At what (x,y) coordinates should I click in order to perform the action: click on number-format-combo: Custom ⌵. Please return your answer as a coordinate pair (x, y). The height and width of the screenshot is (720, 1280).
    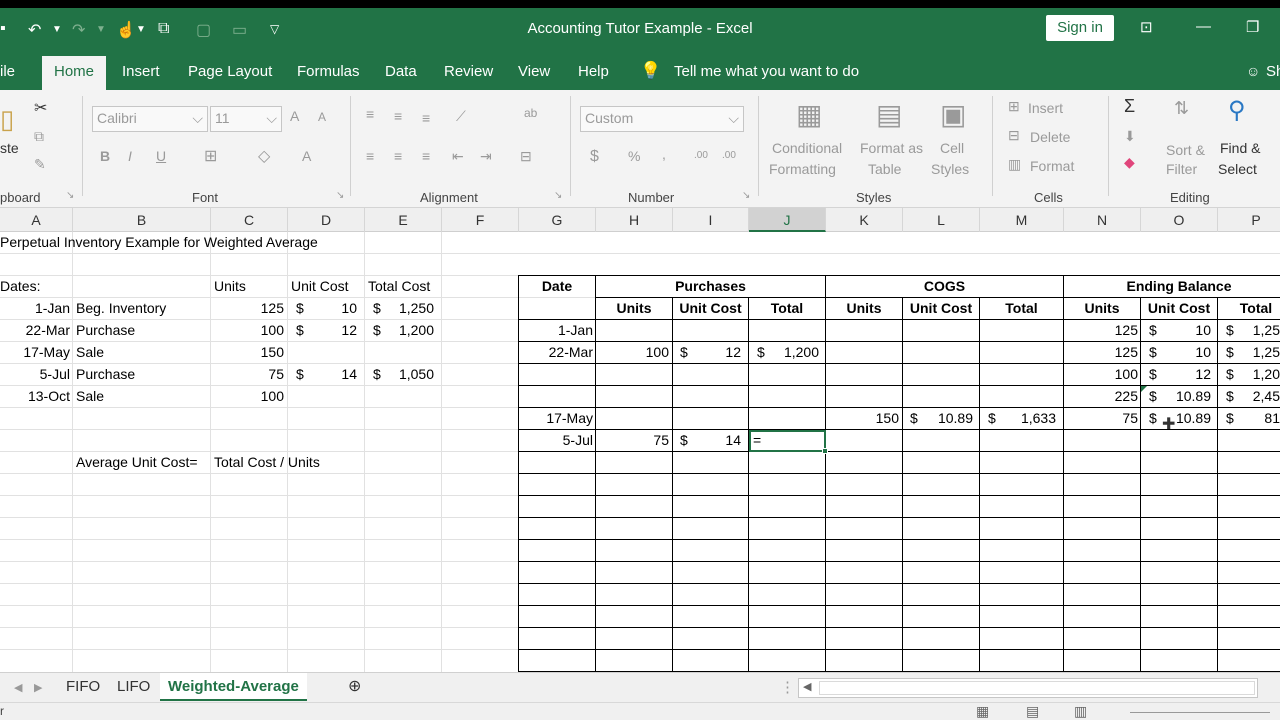
    Looking at the image, I should click on (662, 119).